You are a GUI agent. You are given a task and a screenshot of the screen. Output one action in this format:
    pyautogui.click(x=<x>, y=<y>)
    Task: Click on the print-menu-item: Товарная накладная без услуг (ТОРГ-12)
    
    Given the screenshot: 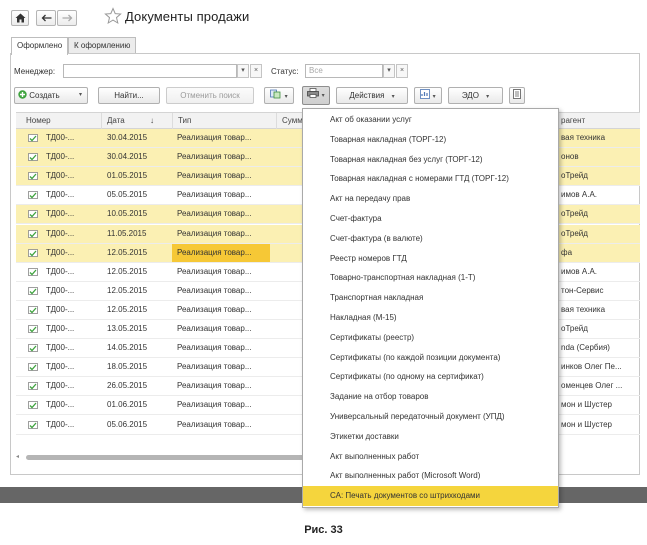 What is the action you would take?
    pyautogui.click(x=430, y=160)
    